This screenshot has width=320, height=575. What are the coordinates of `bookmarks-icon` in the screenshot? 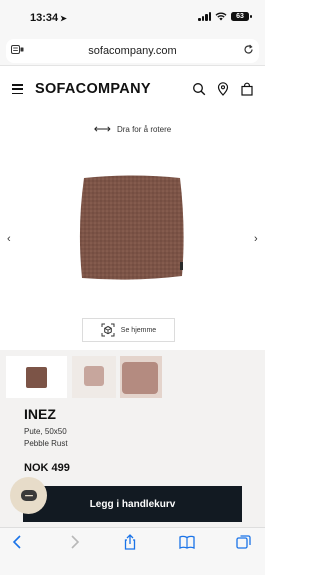 It's located at (187, 542).